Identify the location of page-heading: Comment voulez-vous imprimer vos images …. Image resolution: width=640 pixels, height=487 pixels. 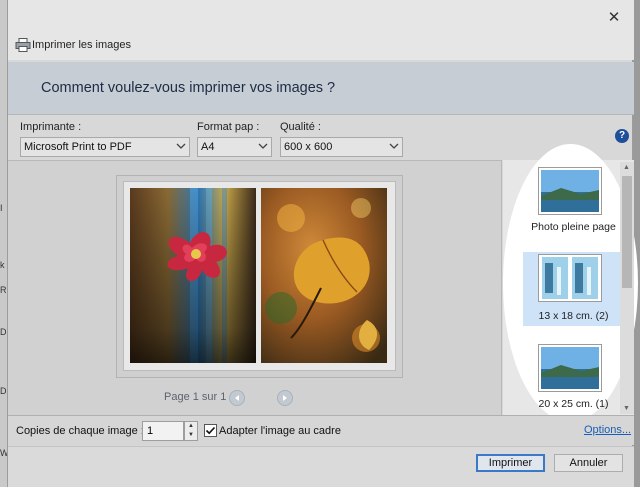
(188, 88).